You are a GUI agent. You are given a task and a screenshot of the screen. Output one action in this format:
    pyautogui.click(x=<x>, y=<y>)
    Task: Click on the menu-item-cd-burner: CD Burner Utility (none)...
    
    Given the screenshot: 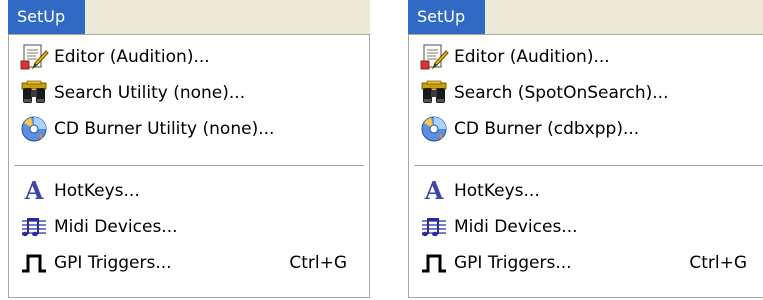 What is the action you would take?
    pyautogui.click(x=189, y=129)
    